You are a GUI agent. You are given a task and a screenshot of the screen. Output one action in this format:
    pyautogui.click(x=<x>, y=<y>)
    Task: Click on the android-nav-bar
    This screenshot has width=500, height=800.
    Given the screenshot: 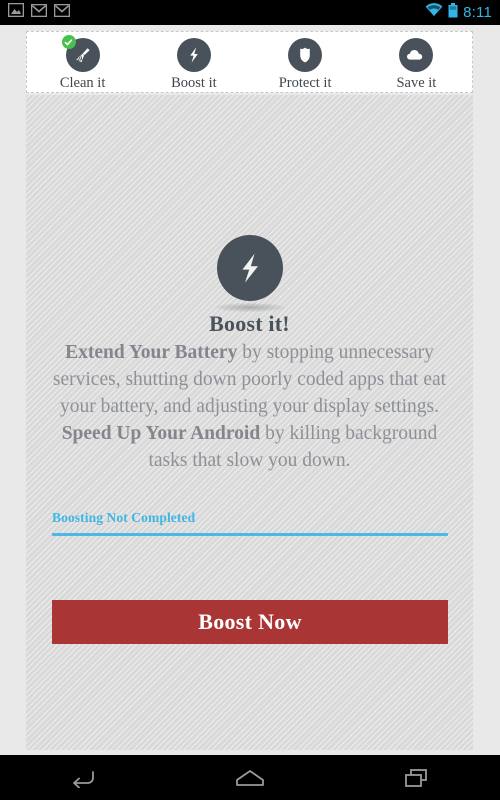 What is the action you would take?
    pyautogui.click(x=250, y=777)
    